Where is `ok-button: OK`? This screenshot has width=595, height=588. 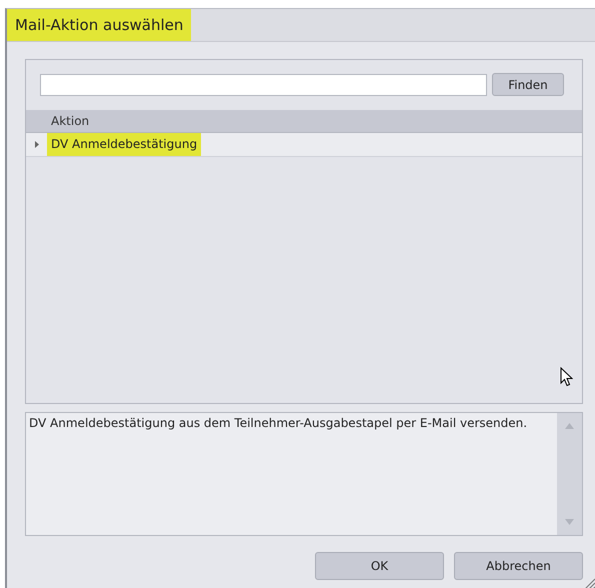
ok-button: OK is located at coordinates (379, 566).